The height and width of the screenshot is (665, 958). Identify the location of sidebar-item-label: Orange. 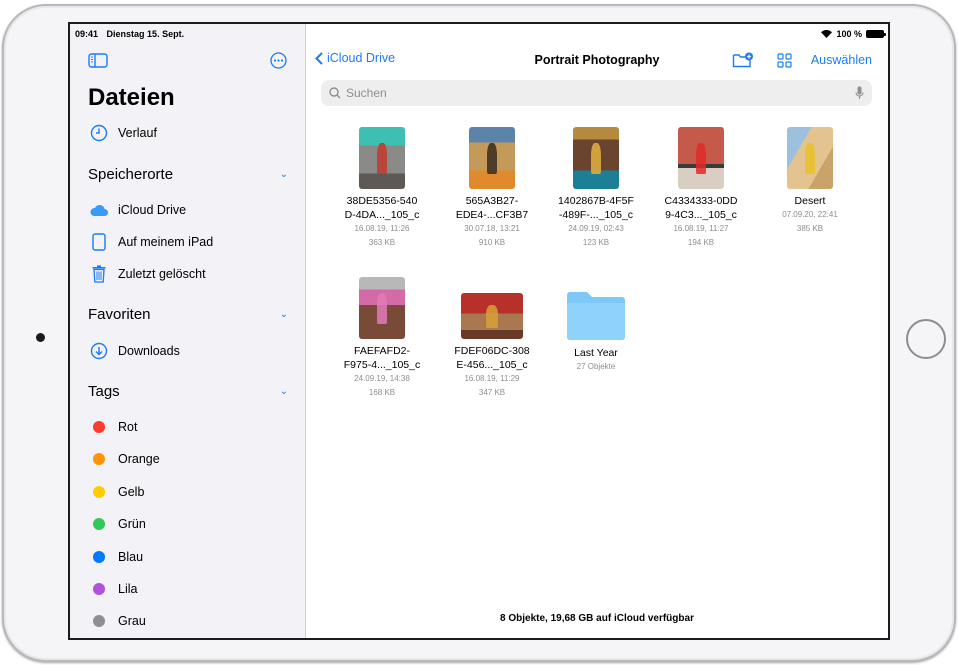
(139, 459).